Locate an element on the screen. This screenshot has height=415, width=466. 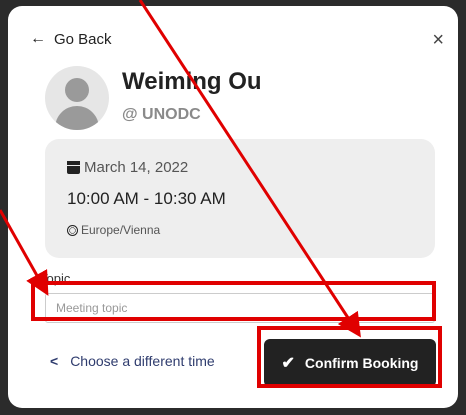
topic-label: Topic is located at coordinates (55, 278).